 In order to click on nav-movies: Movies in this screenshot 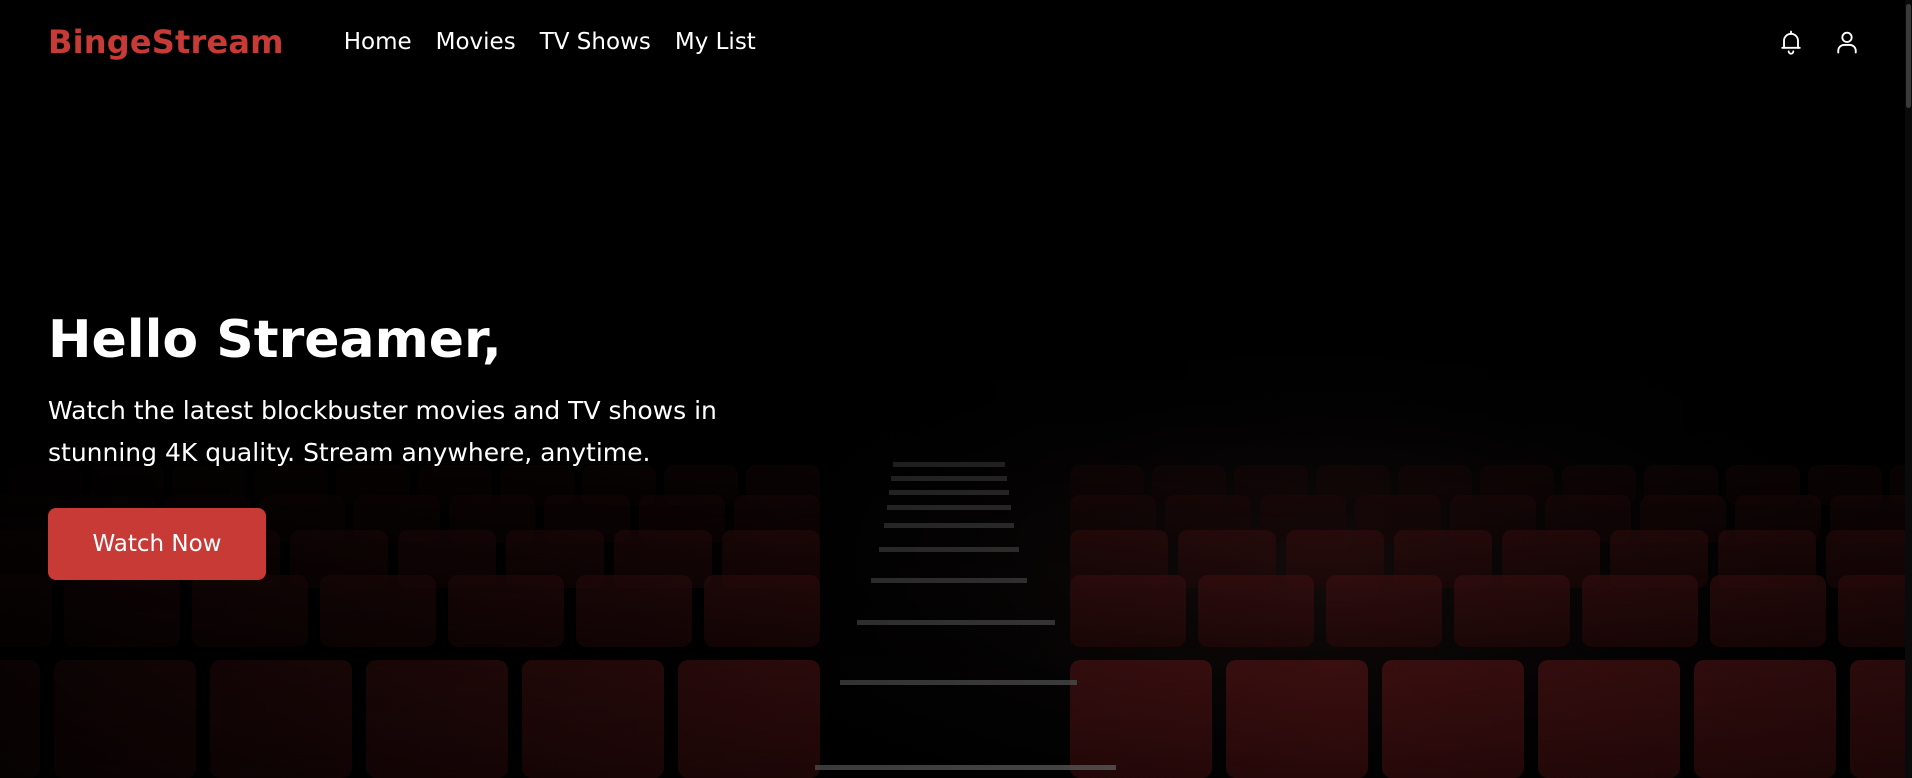, I will do `click(476, 42)`.